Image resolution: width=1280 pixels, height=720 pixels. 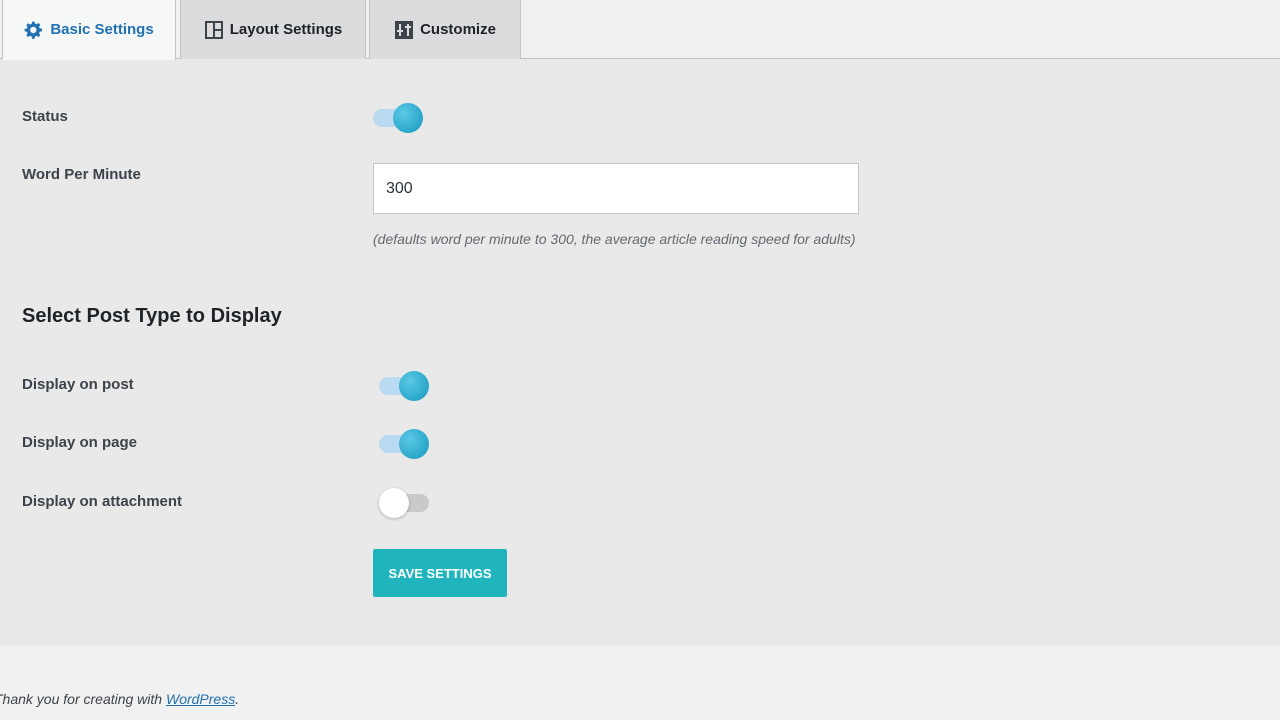 I want to click on display-attachment-toggle, so click(x=404, y=503).